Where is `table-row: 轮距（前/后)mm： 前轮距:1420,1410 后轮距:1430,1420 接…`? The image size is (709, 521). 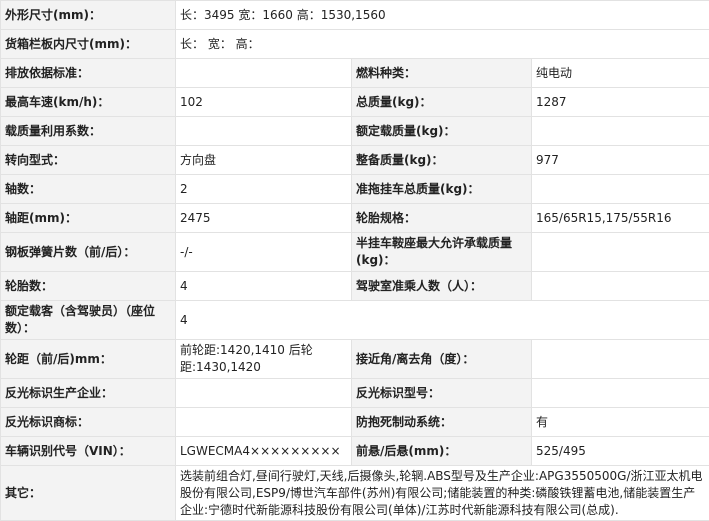
table-row: 轮距（前/后)mm： 前轮距:1420,1410 后轮距:1430,1420 接… is located at coordinates (354, 359).